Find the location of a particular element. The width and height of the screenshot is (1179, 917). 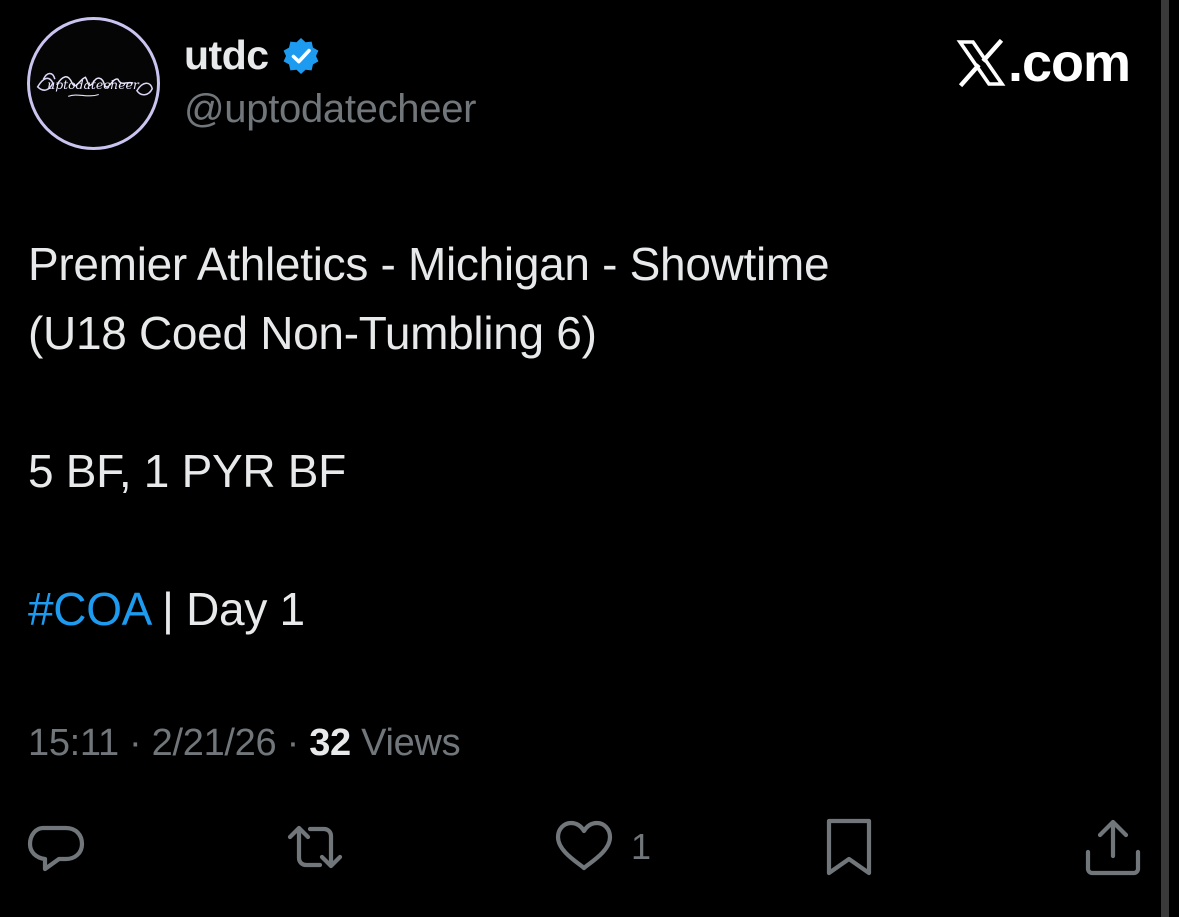

bookmark-button is located at coordinates (849, 847).